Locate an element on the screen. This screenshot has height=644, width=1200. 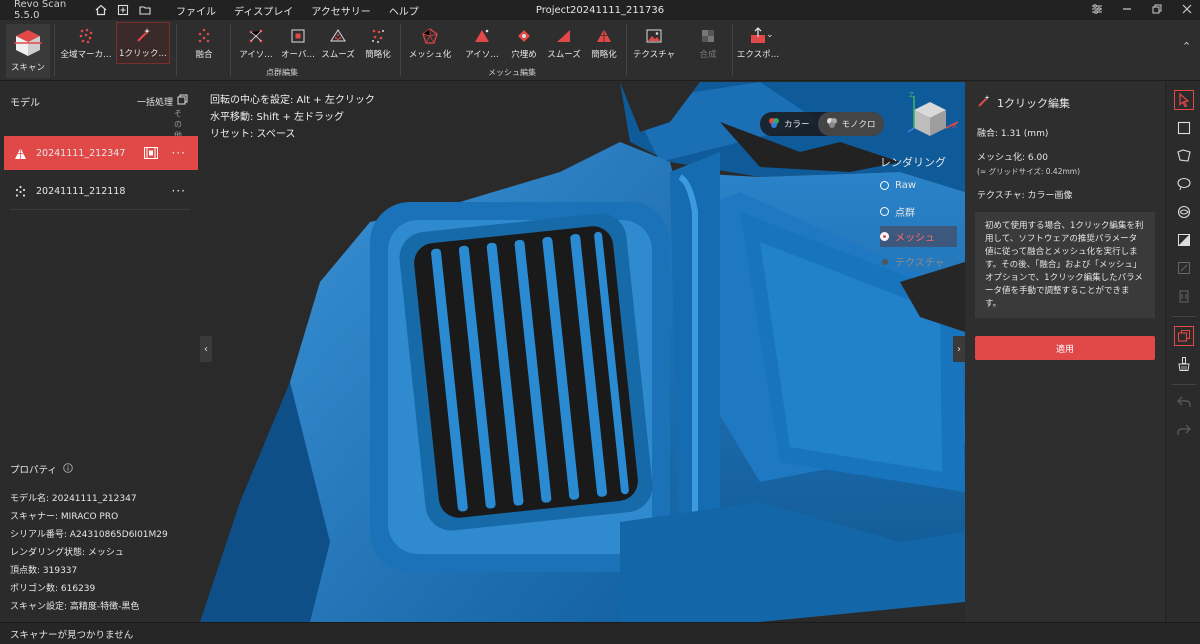
menu-bar: ファイル ディスプレイ アクセサリー ヘルプ is located at coordinates (297, 10).